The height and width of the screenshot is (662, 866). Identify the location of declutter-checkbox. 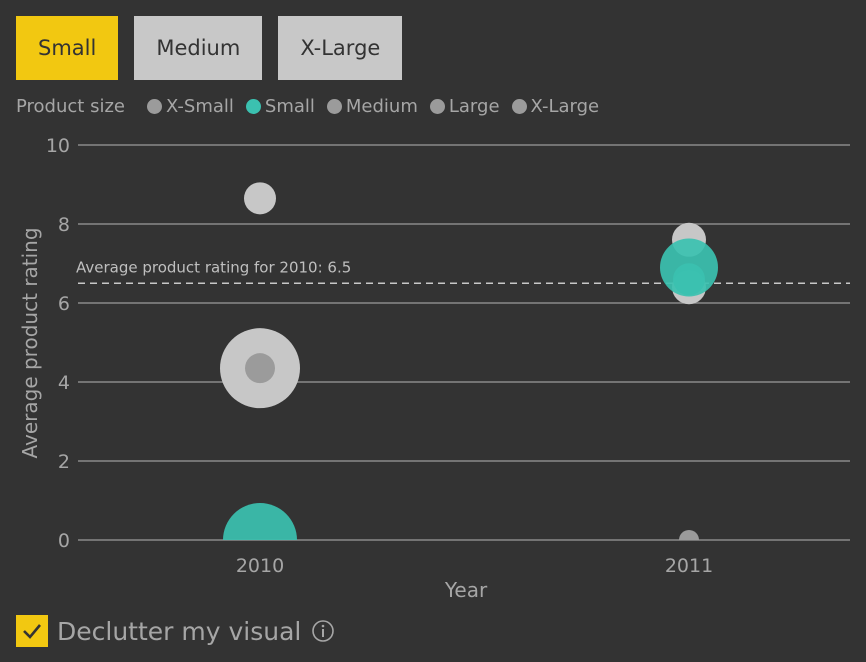
(32, 631).